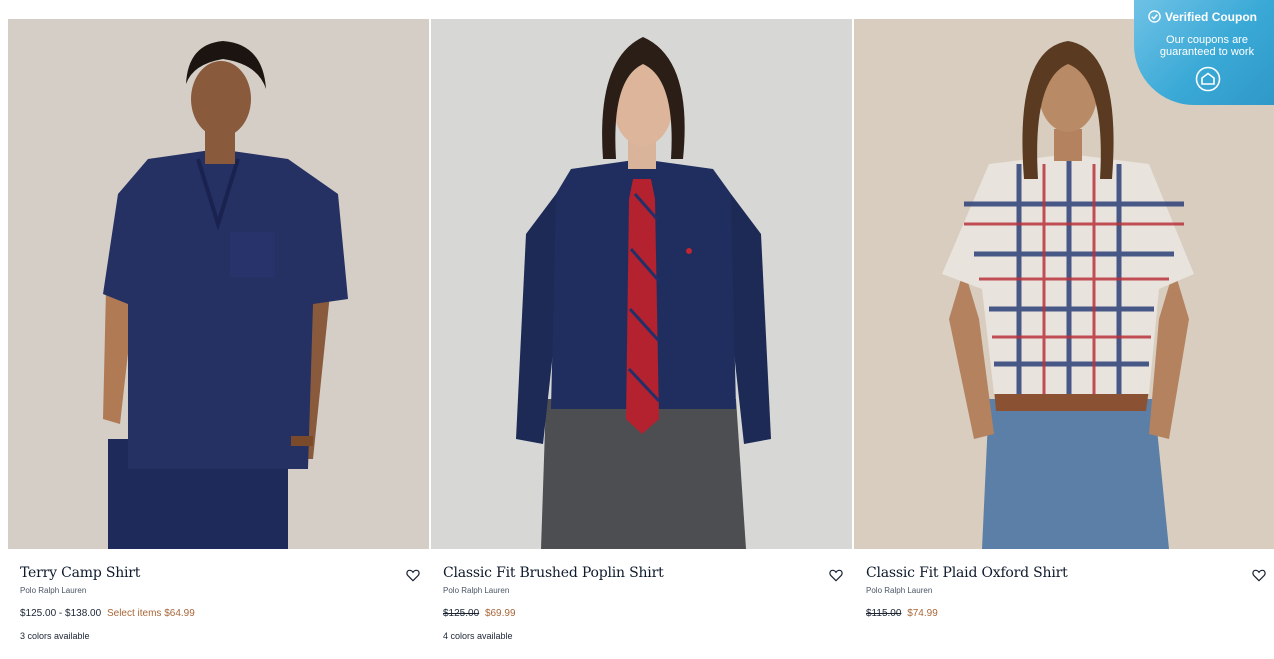 Image resolution: width=1274 pixels, height=659 pixels. I want to click on product-title: Terry Camp Shirt, so click(80, 573).